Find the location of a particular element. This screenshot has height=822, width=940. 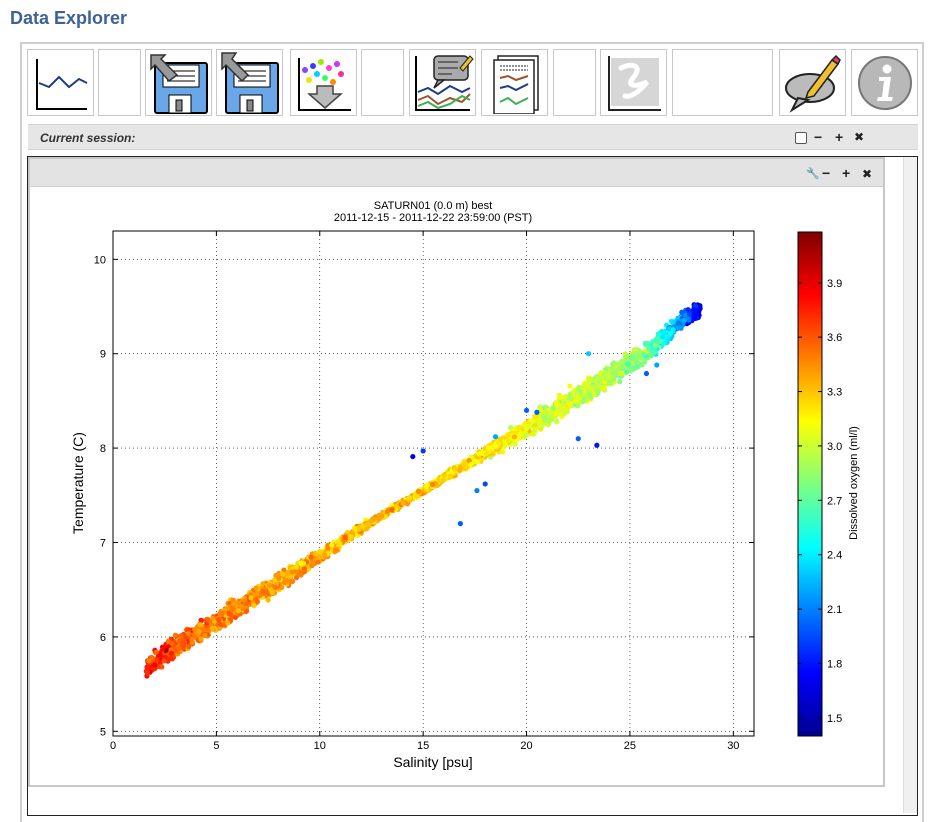

x-axis-label: Salinity [psu] is located at coordinates (432, 762).